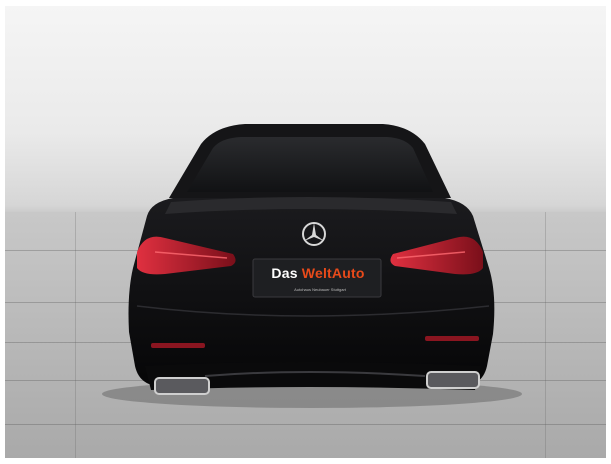 This screenshot has width=611, height=464. What do you see at coordinates (286, 273) in the screenshot?
I see `plate-prefix: Das` at bounding box center [286, 273].